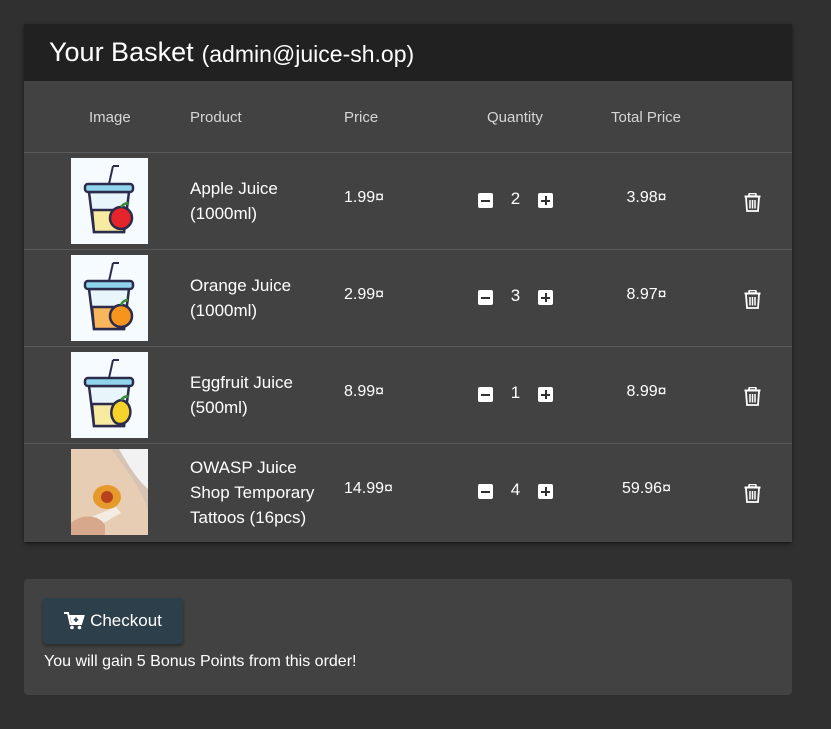  I want to click on quantity-stepper: 3, so click(515, 296).